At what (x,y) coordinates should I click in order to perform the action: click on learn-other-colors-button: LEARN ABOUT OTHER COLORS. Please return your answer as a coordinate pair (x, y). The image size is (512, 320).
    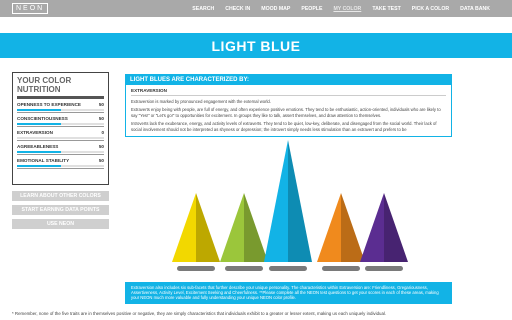
    Looking at the image, I should click on (60, 196).